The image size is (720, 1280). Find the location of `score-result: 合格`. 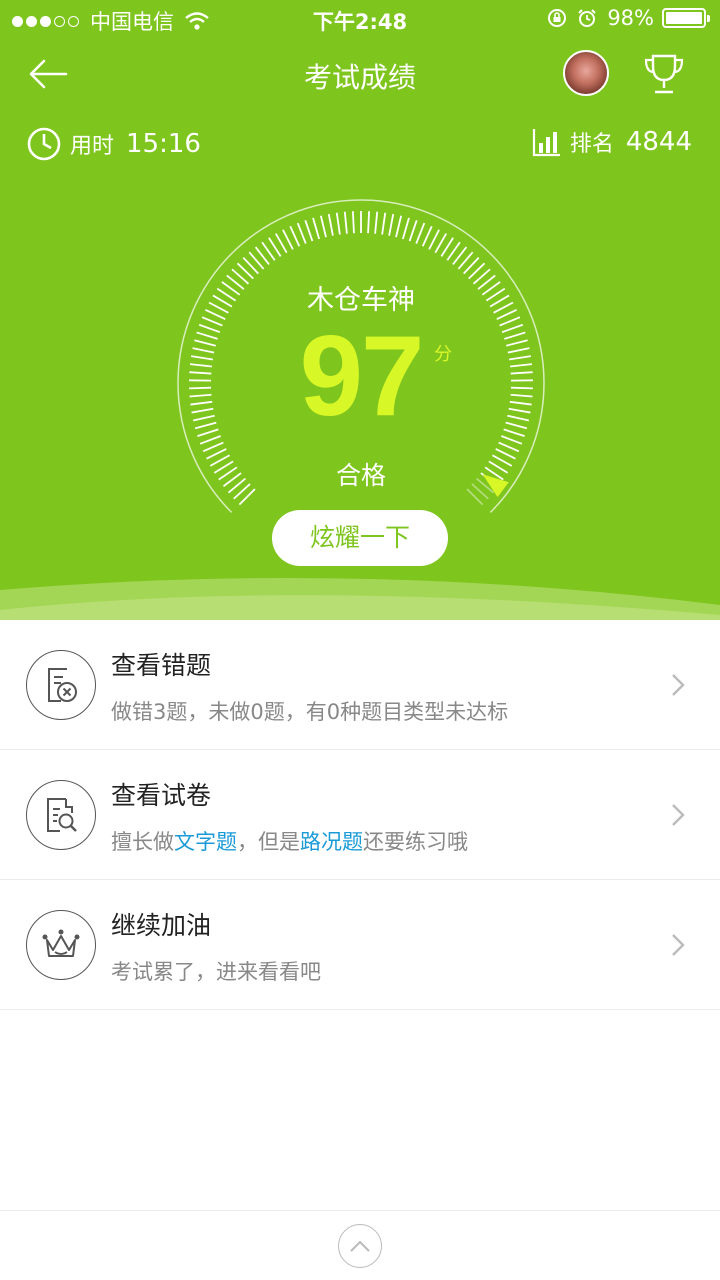

score-result: 合格 is located at coordinates (360, 475).